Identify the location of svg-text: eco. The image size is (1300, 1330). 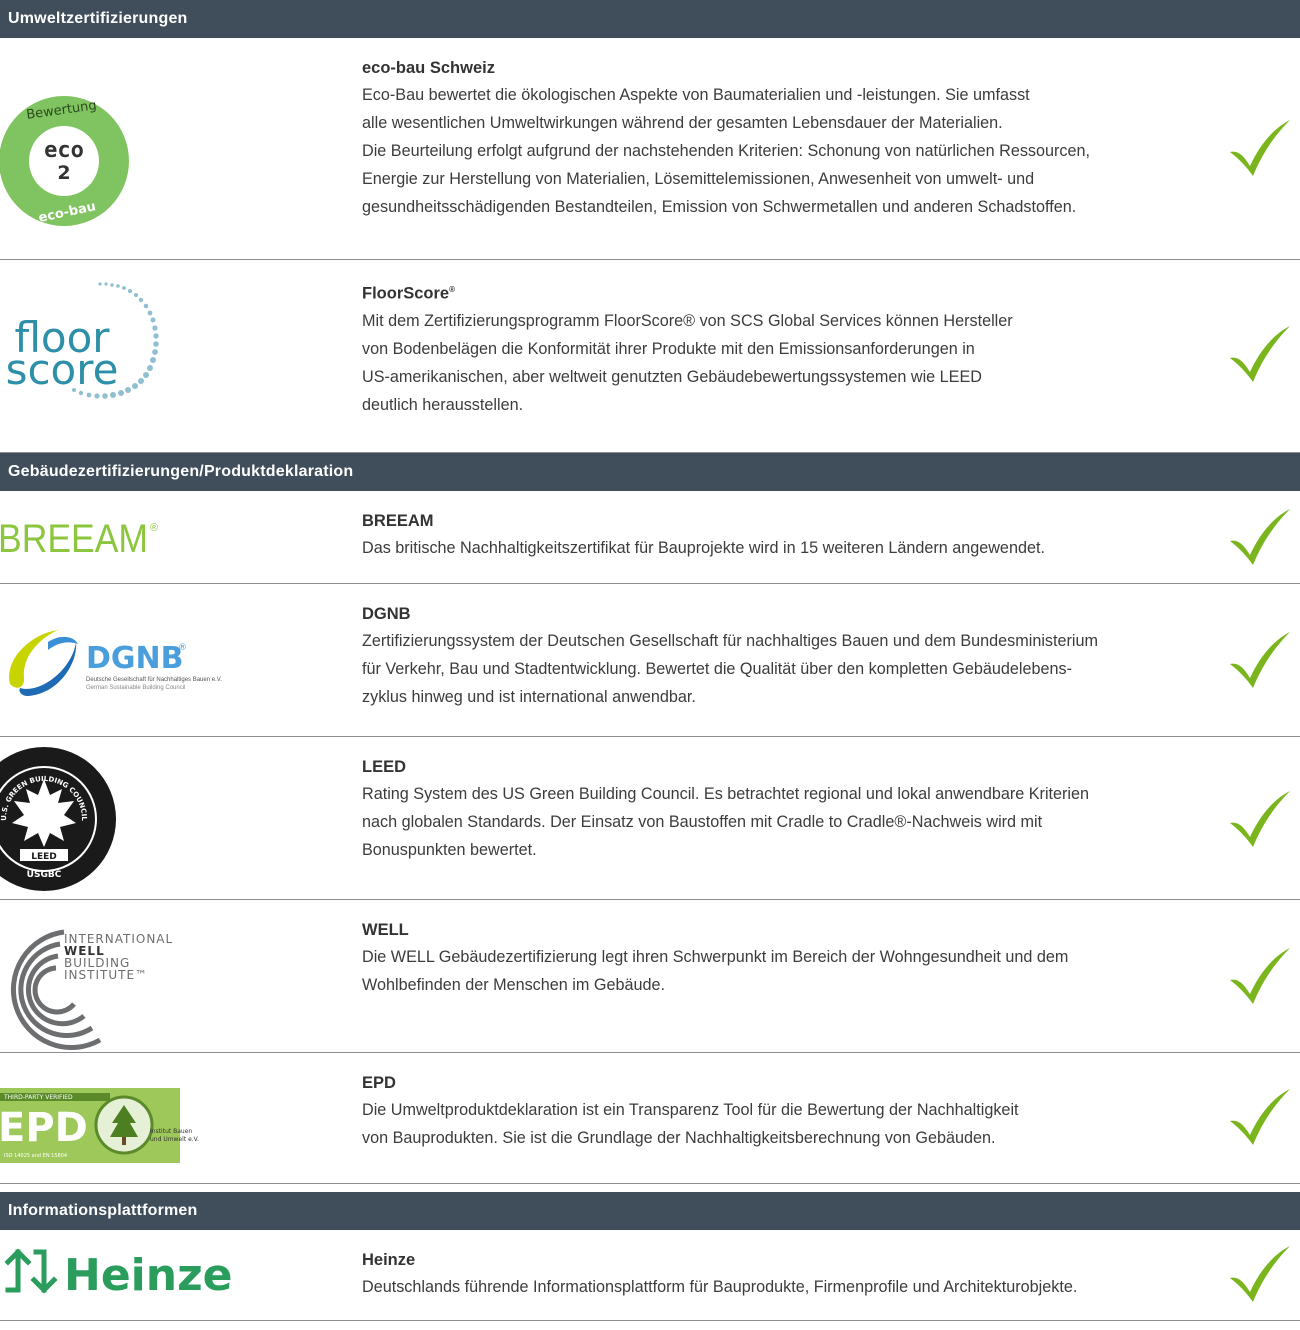
(64, 150).